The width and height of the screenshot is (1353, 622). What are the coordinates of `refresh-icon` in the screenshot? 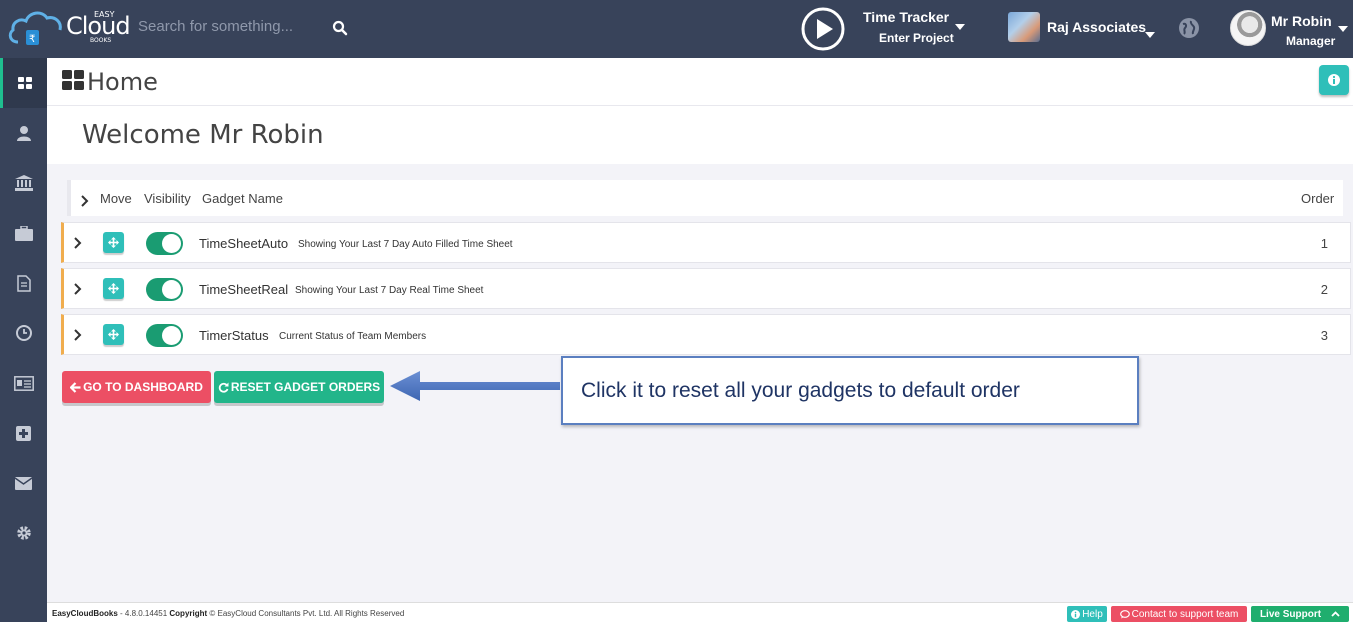 It's located at (223, 387).